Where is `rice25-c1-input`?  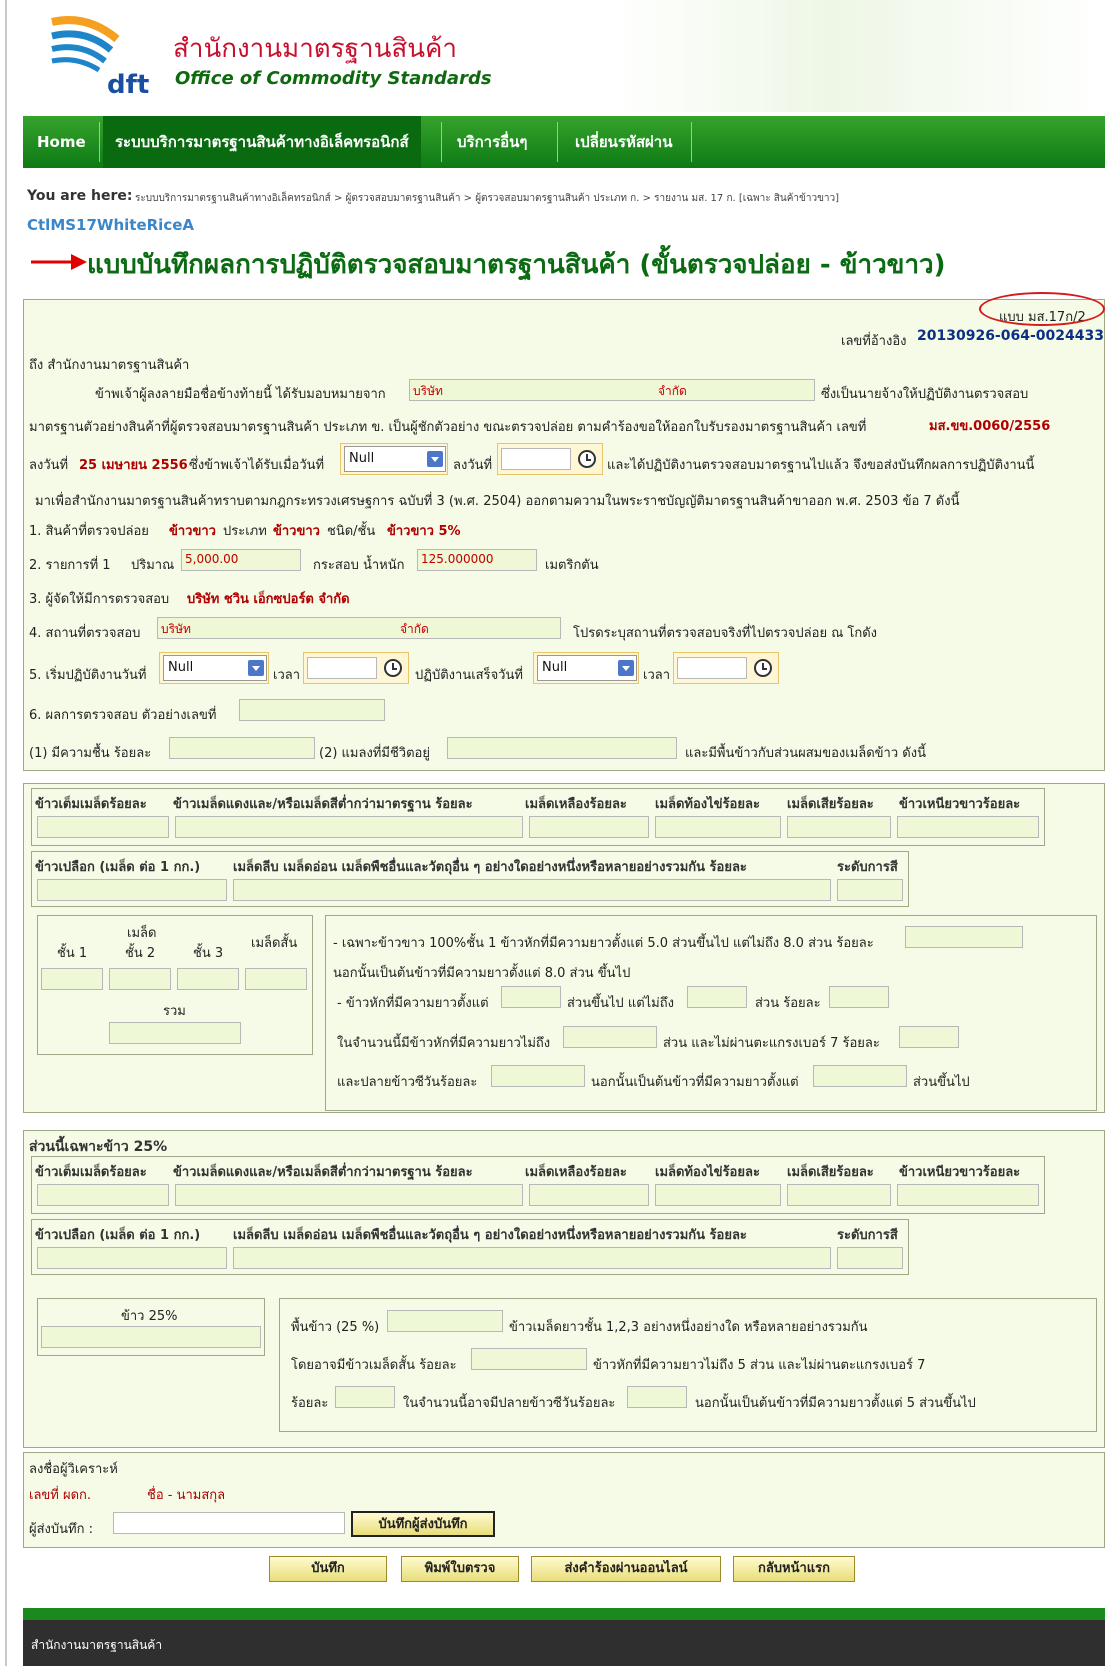
rice25-c1-input is located at coordinates (657, 1397).